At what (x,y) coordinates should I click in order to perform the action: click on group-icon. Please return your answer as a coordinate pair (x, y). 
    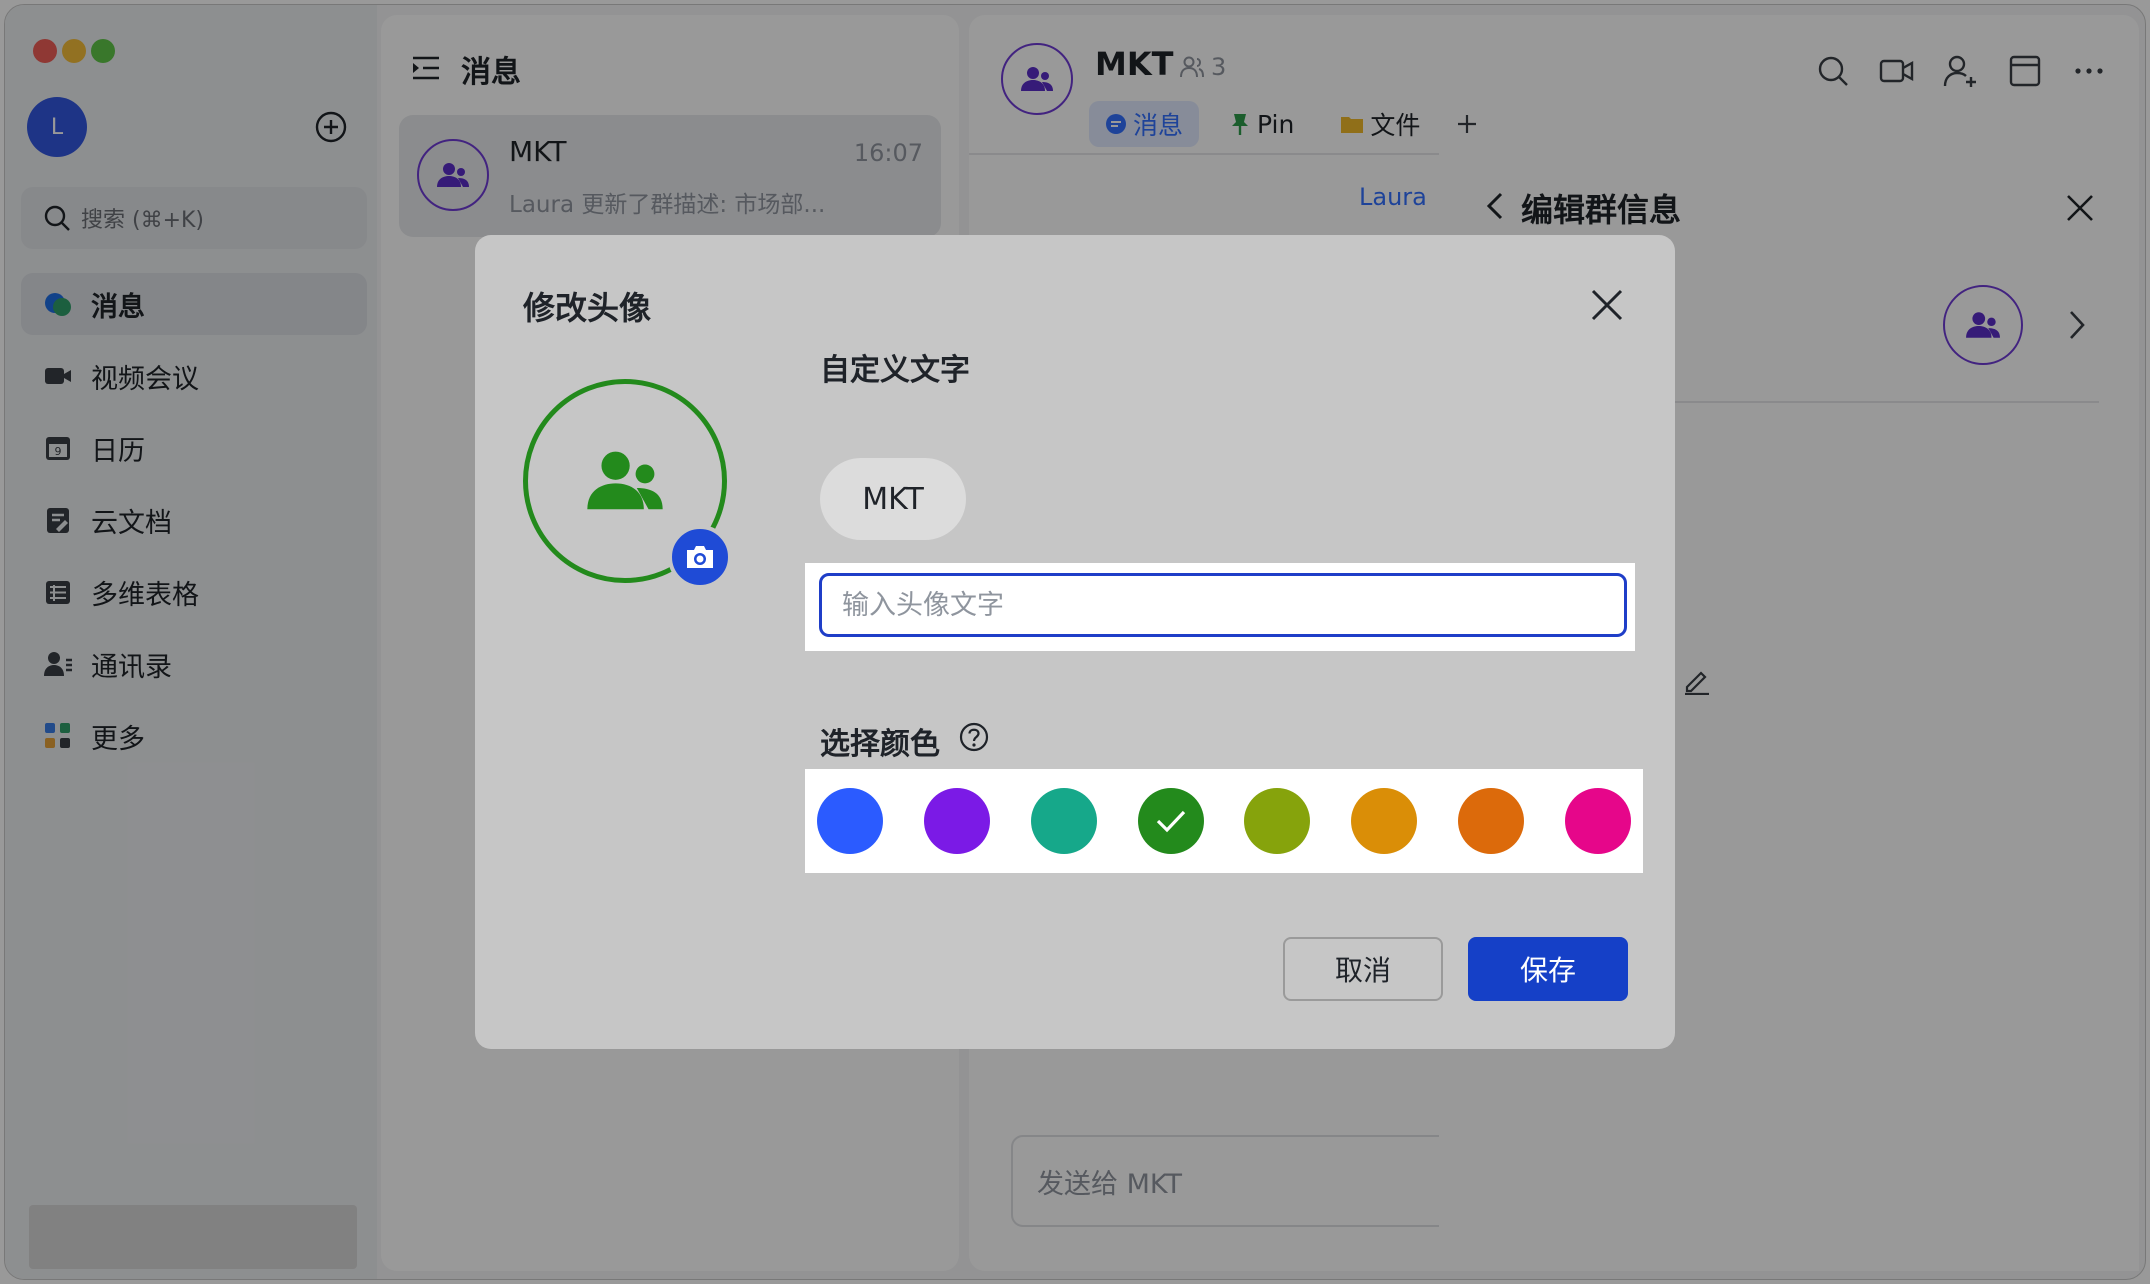
    Looking at the image, I should click on (625, 480).